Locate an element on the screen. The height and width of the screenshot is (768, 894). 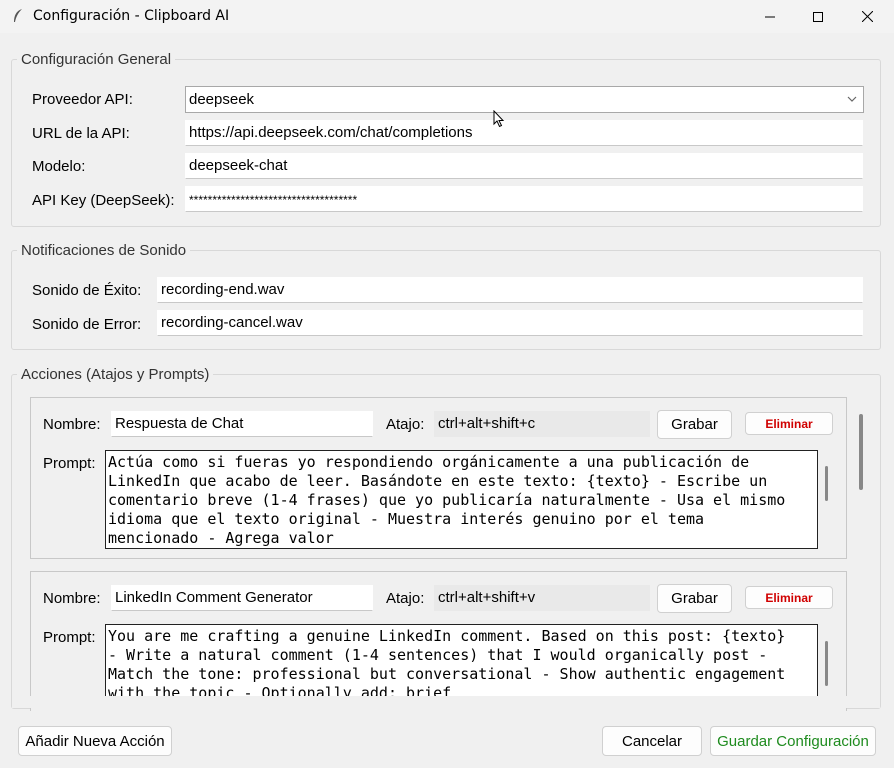
sound-group-label: Notificaciones de Sonido is located at coordinates (104, 250).